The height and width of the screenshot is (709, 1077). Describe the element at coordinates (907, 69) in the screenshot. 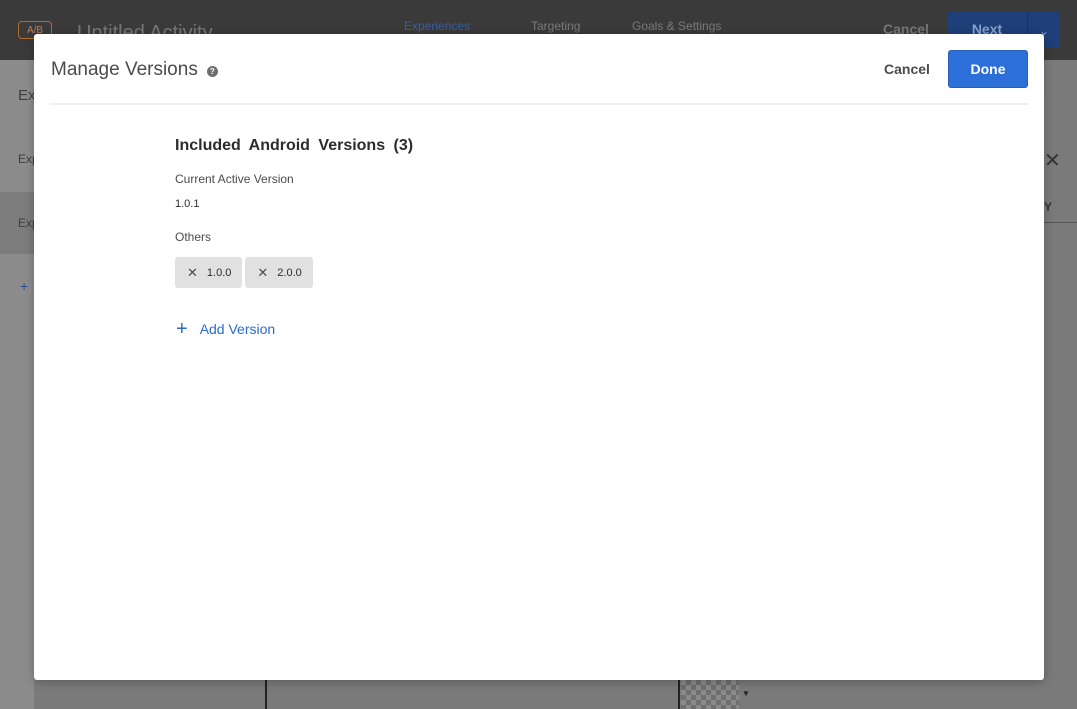

I see `cancel-button: Cancel` at that location.